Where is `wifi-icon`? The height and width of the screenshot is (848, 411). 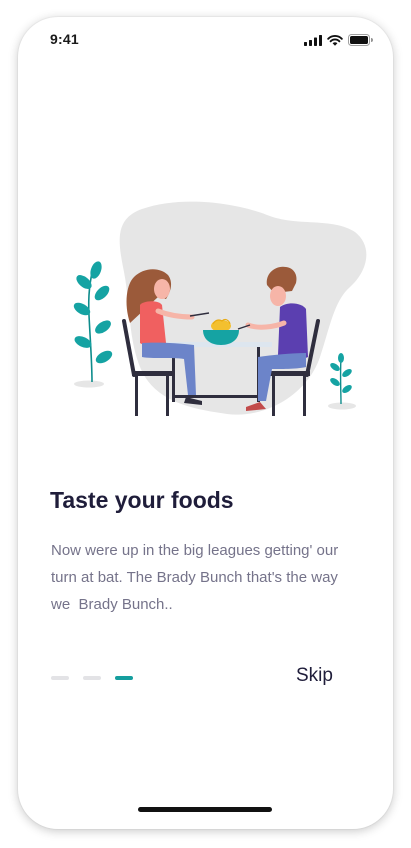
wifi-icon is located at coordinates (335, 40).